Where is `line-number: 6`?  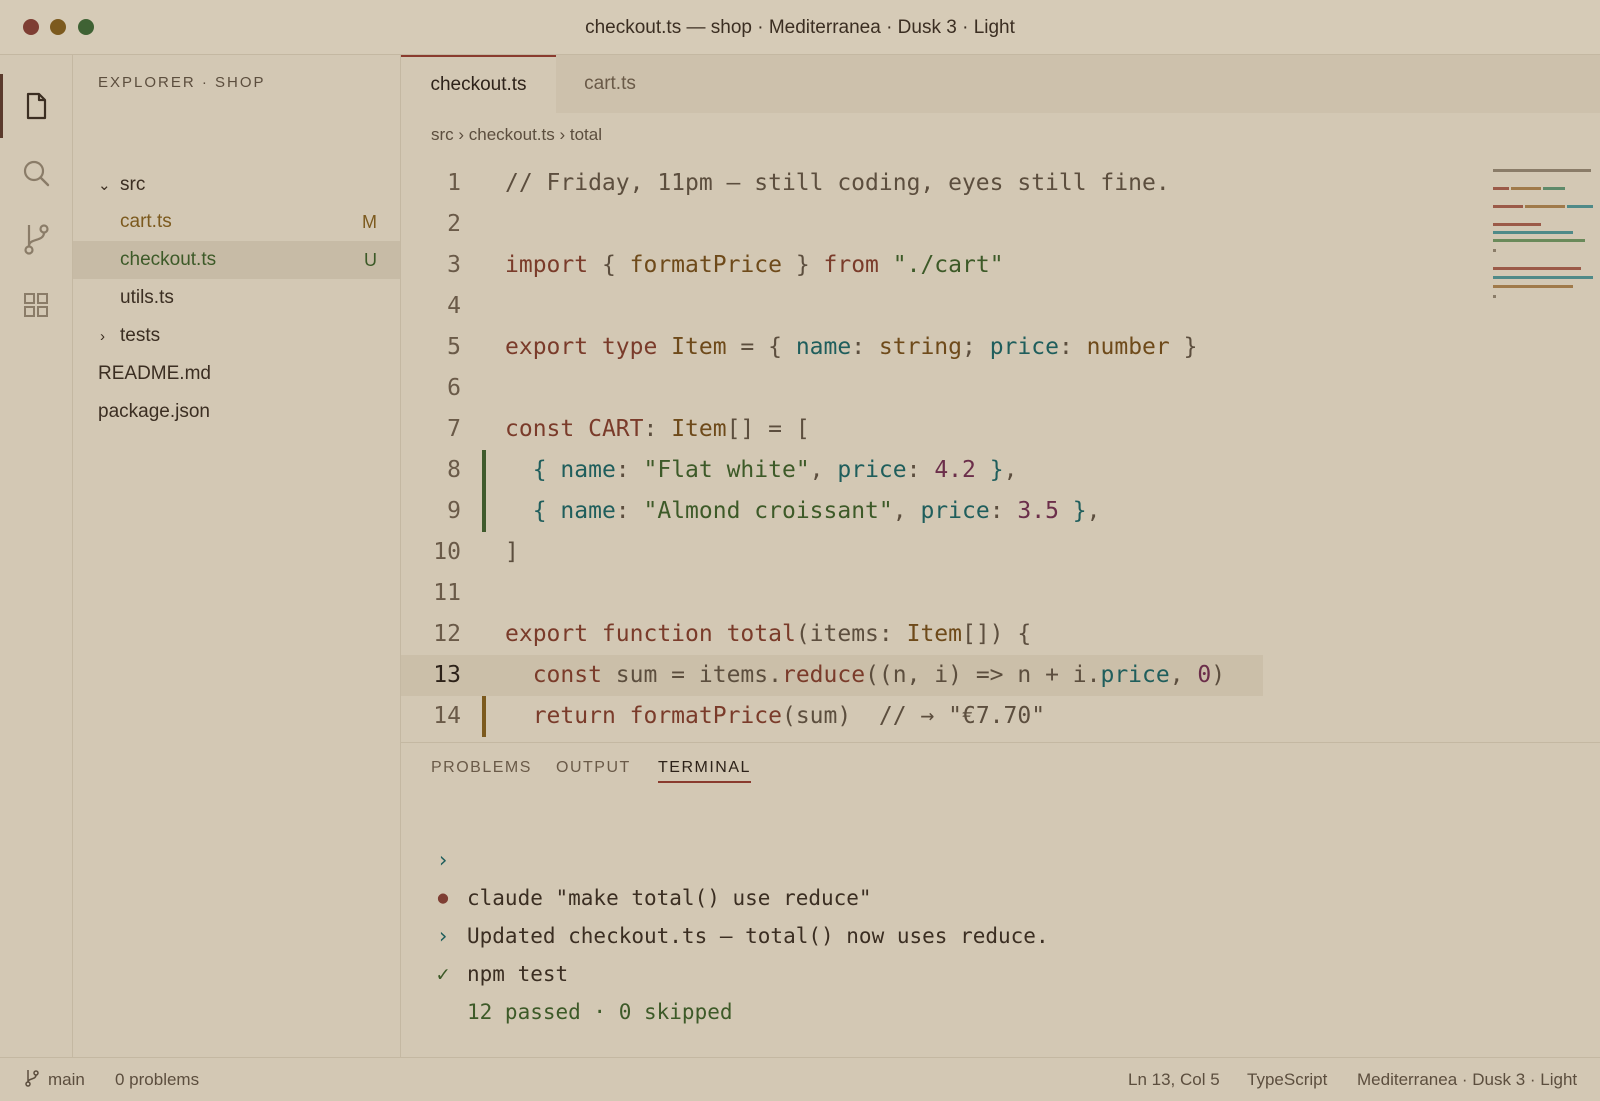
line-number: 6 is located at coordinates (454, 388).